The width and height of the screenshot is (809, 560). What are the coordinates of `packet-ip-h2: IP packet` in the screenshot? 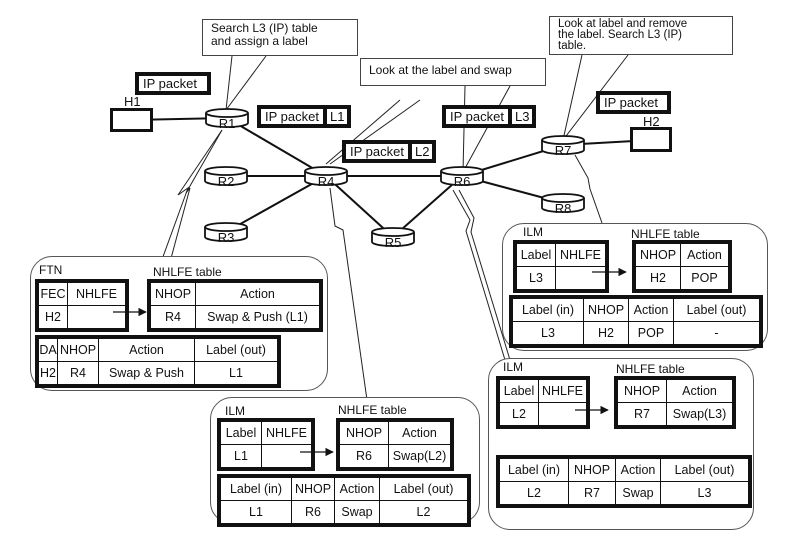 It's located at (633, 102).